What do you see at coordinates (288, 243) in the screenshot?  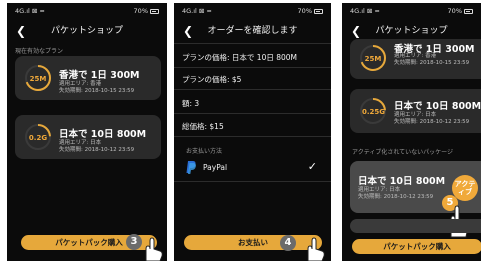 I see `step-number: 4` at bounding box center [288, 243].